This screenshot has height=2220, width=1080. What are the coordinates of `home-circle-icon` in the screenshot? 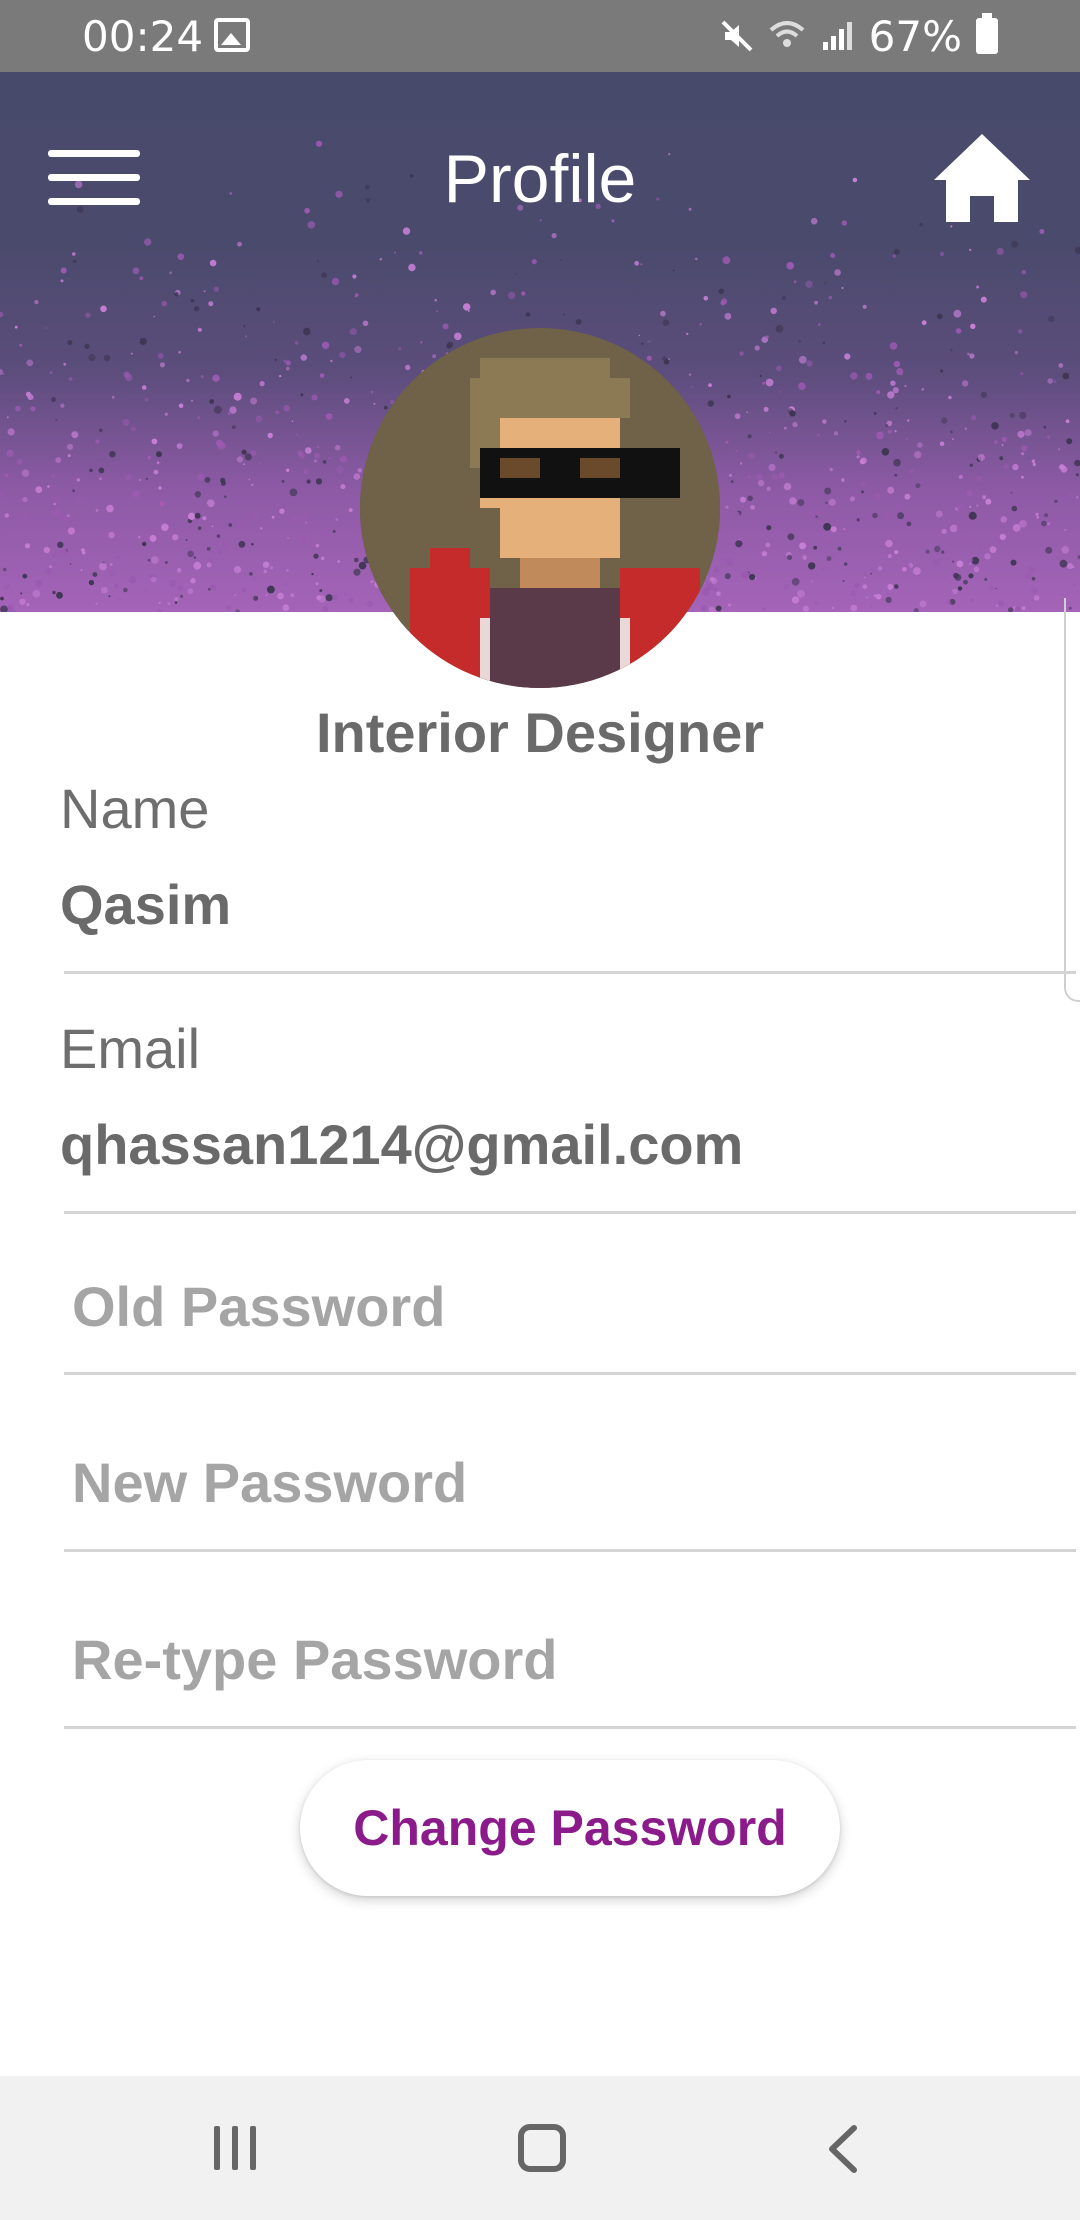 It's located at (542, 2148).